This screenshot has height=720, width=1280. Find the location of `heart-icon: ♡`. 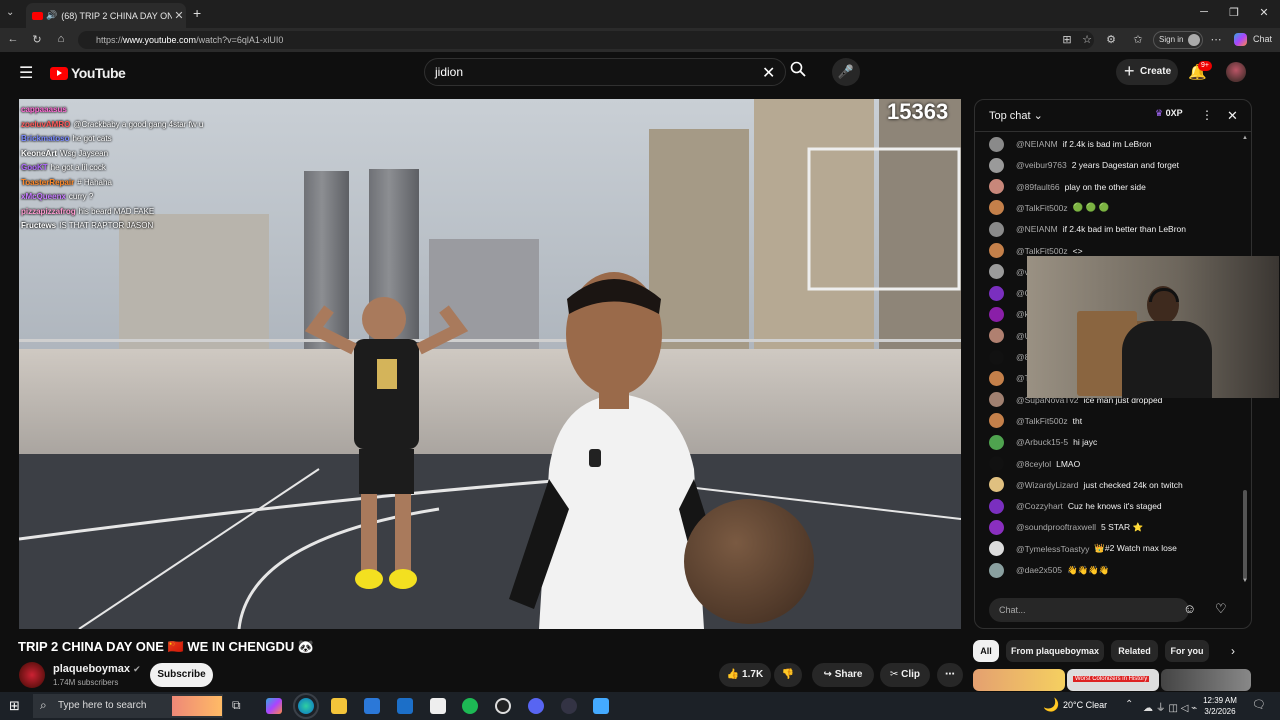

heart-icon: ♡ is located at coordinates (1221, 609).